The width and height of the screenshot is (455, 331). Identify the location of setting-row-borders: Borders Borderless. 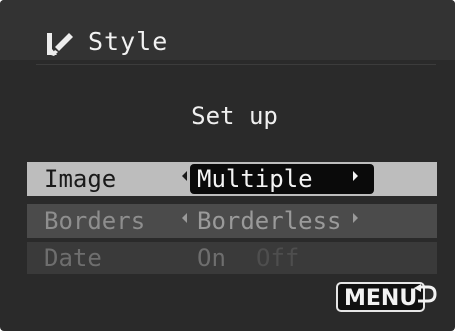
(232, 221).